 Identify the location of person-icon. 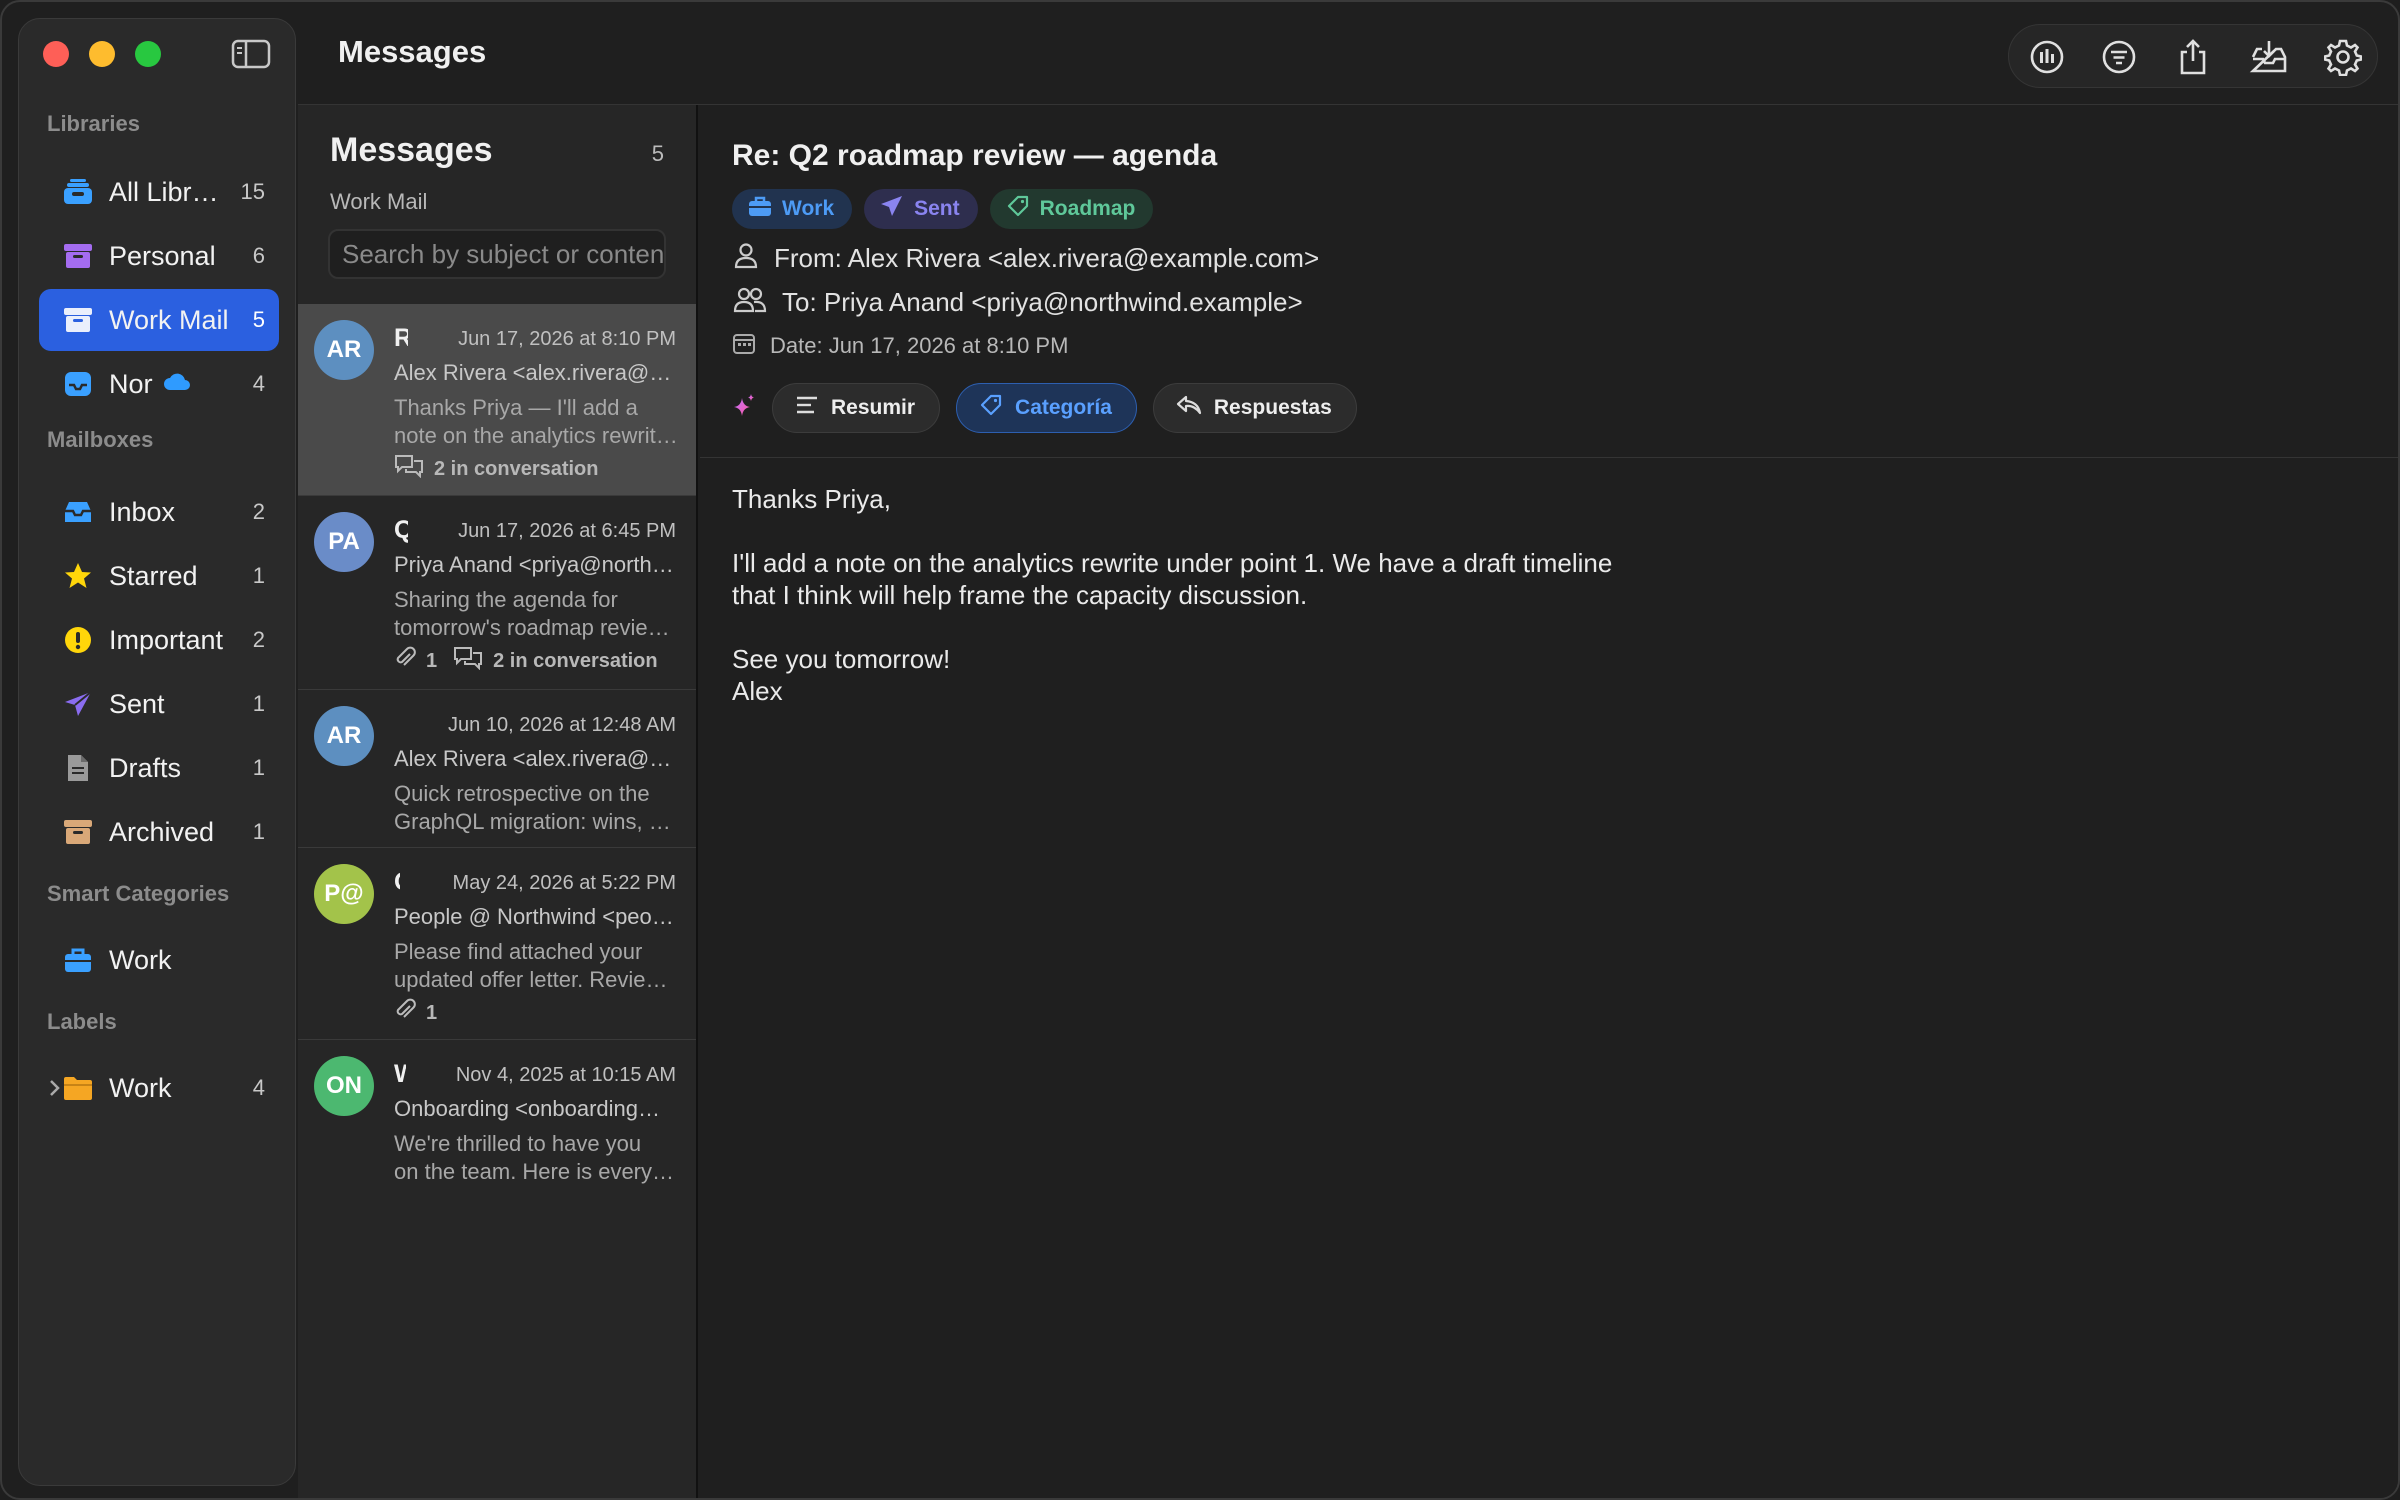
(746, 258).